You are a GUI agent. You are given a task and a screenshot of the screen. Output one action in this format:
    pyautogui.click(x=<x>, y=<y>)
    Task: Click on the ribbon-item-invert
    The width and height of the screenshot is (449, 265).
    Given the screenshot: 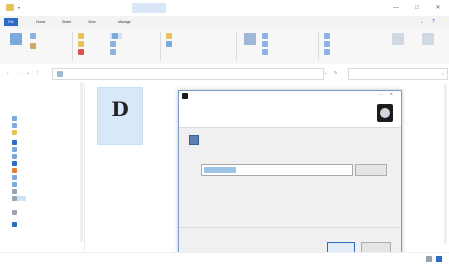 What is the action you would take?
    pyautogui.click(x=328, y=52)
    